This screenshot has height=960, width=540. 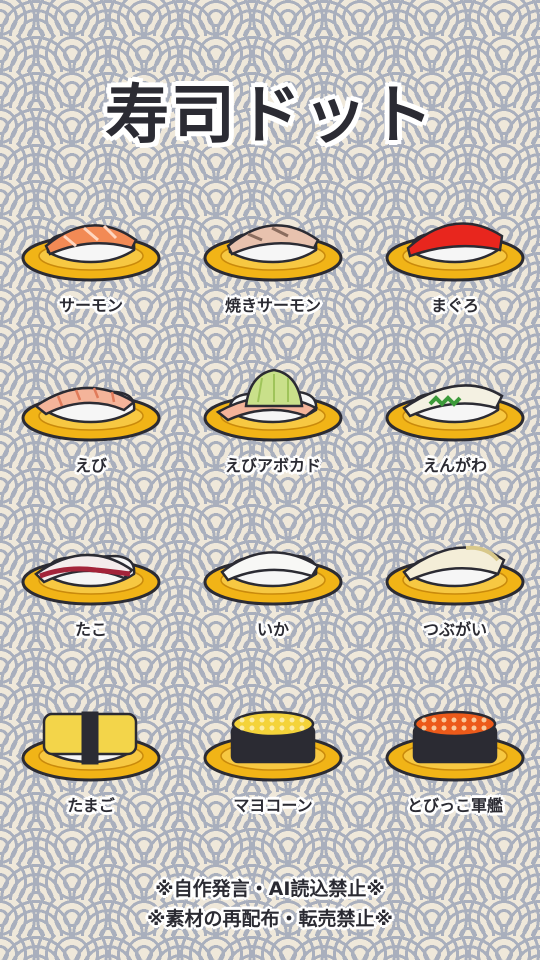 What do you see at coordinates (270, 116) in the screenshot?
I see `page-title: 寿司ドット` at bounding box center [270, 116].